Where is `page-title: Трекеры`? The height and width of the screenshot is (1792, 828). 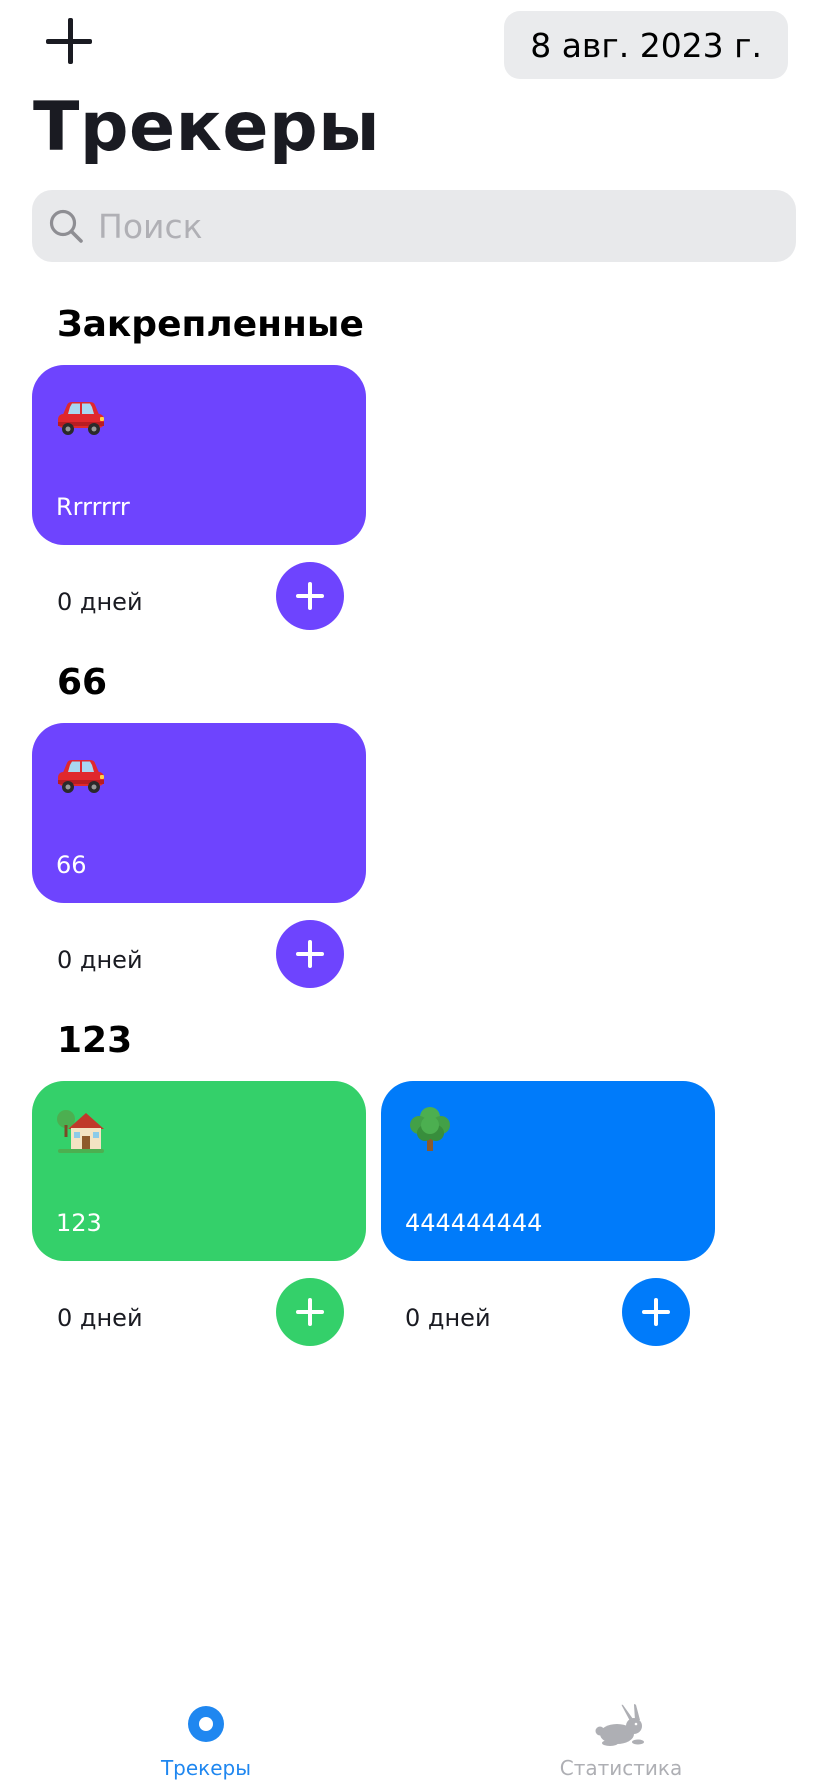
page-title: Трекеры is located at coordinates (207, 127).